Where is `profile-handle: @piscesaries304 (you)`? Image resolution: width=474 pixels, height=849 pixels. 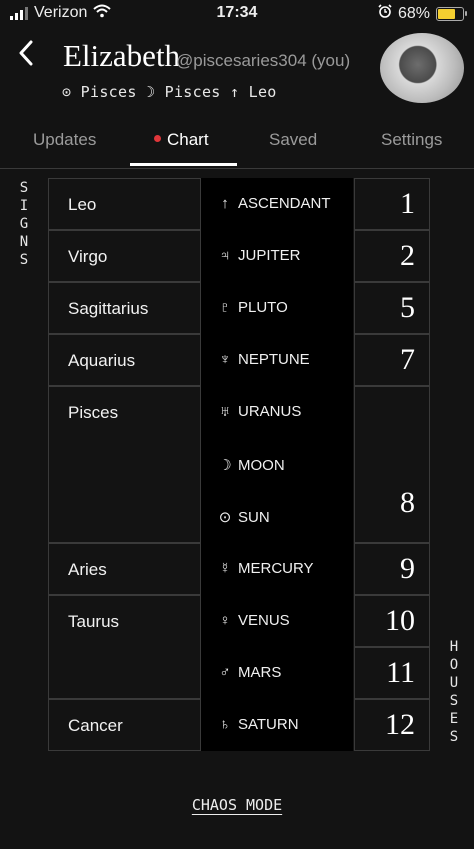
profile-handle: @piscesaries304 (you) is located at coordinates (263, 60).